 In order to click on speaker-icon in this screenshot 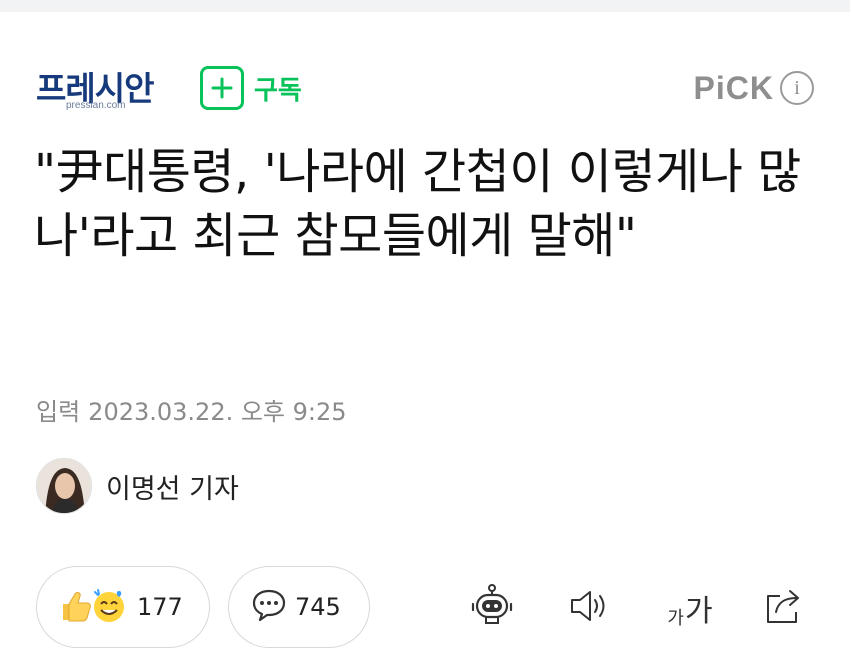, I will do `click(590, 608)`.